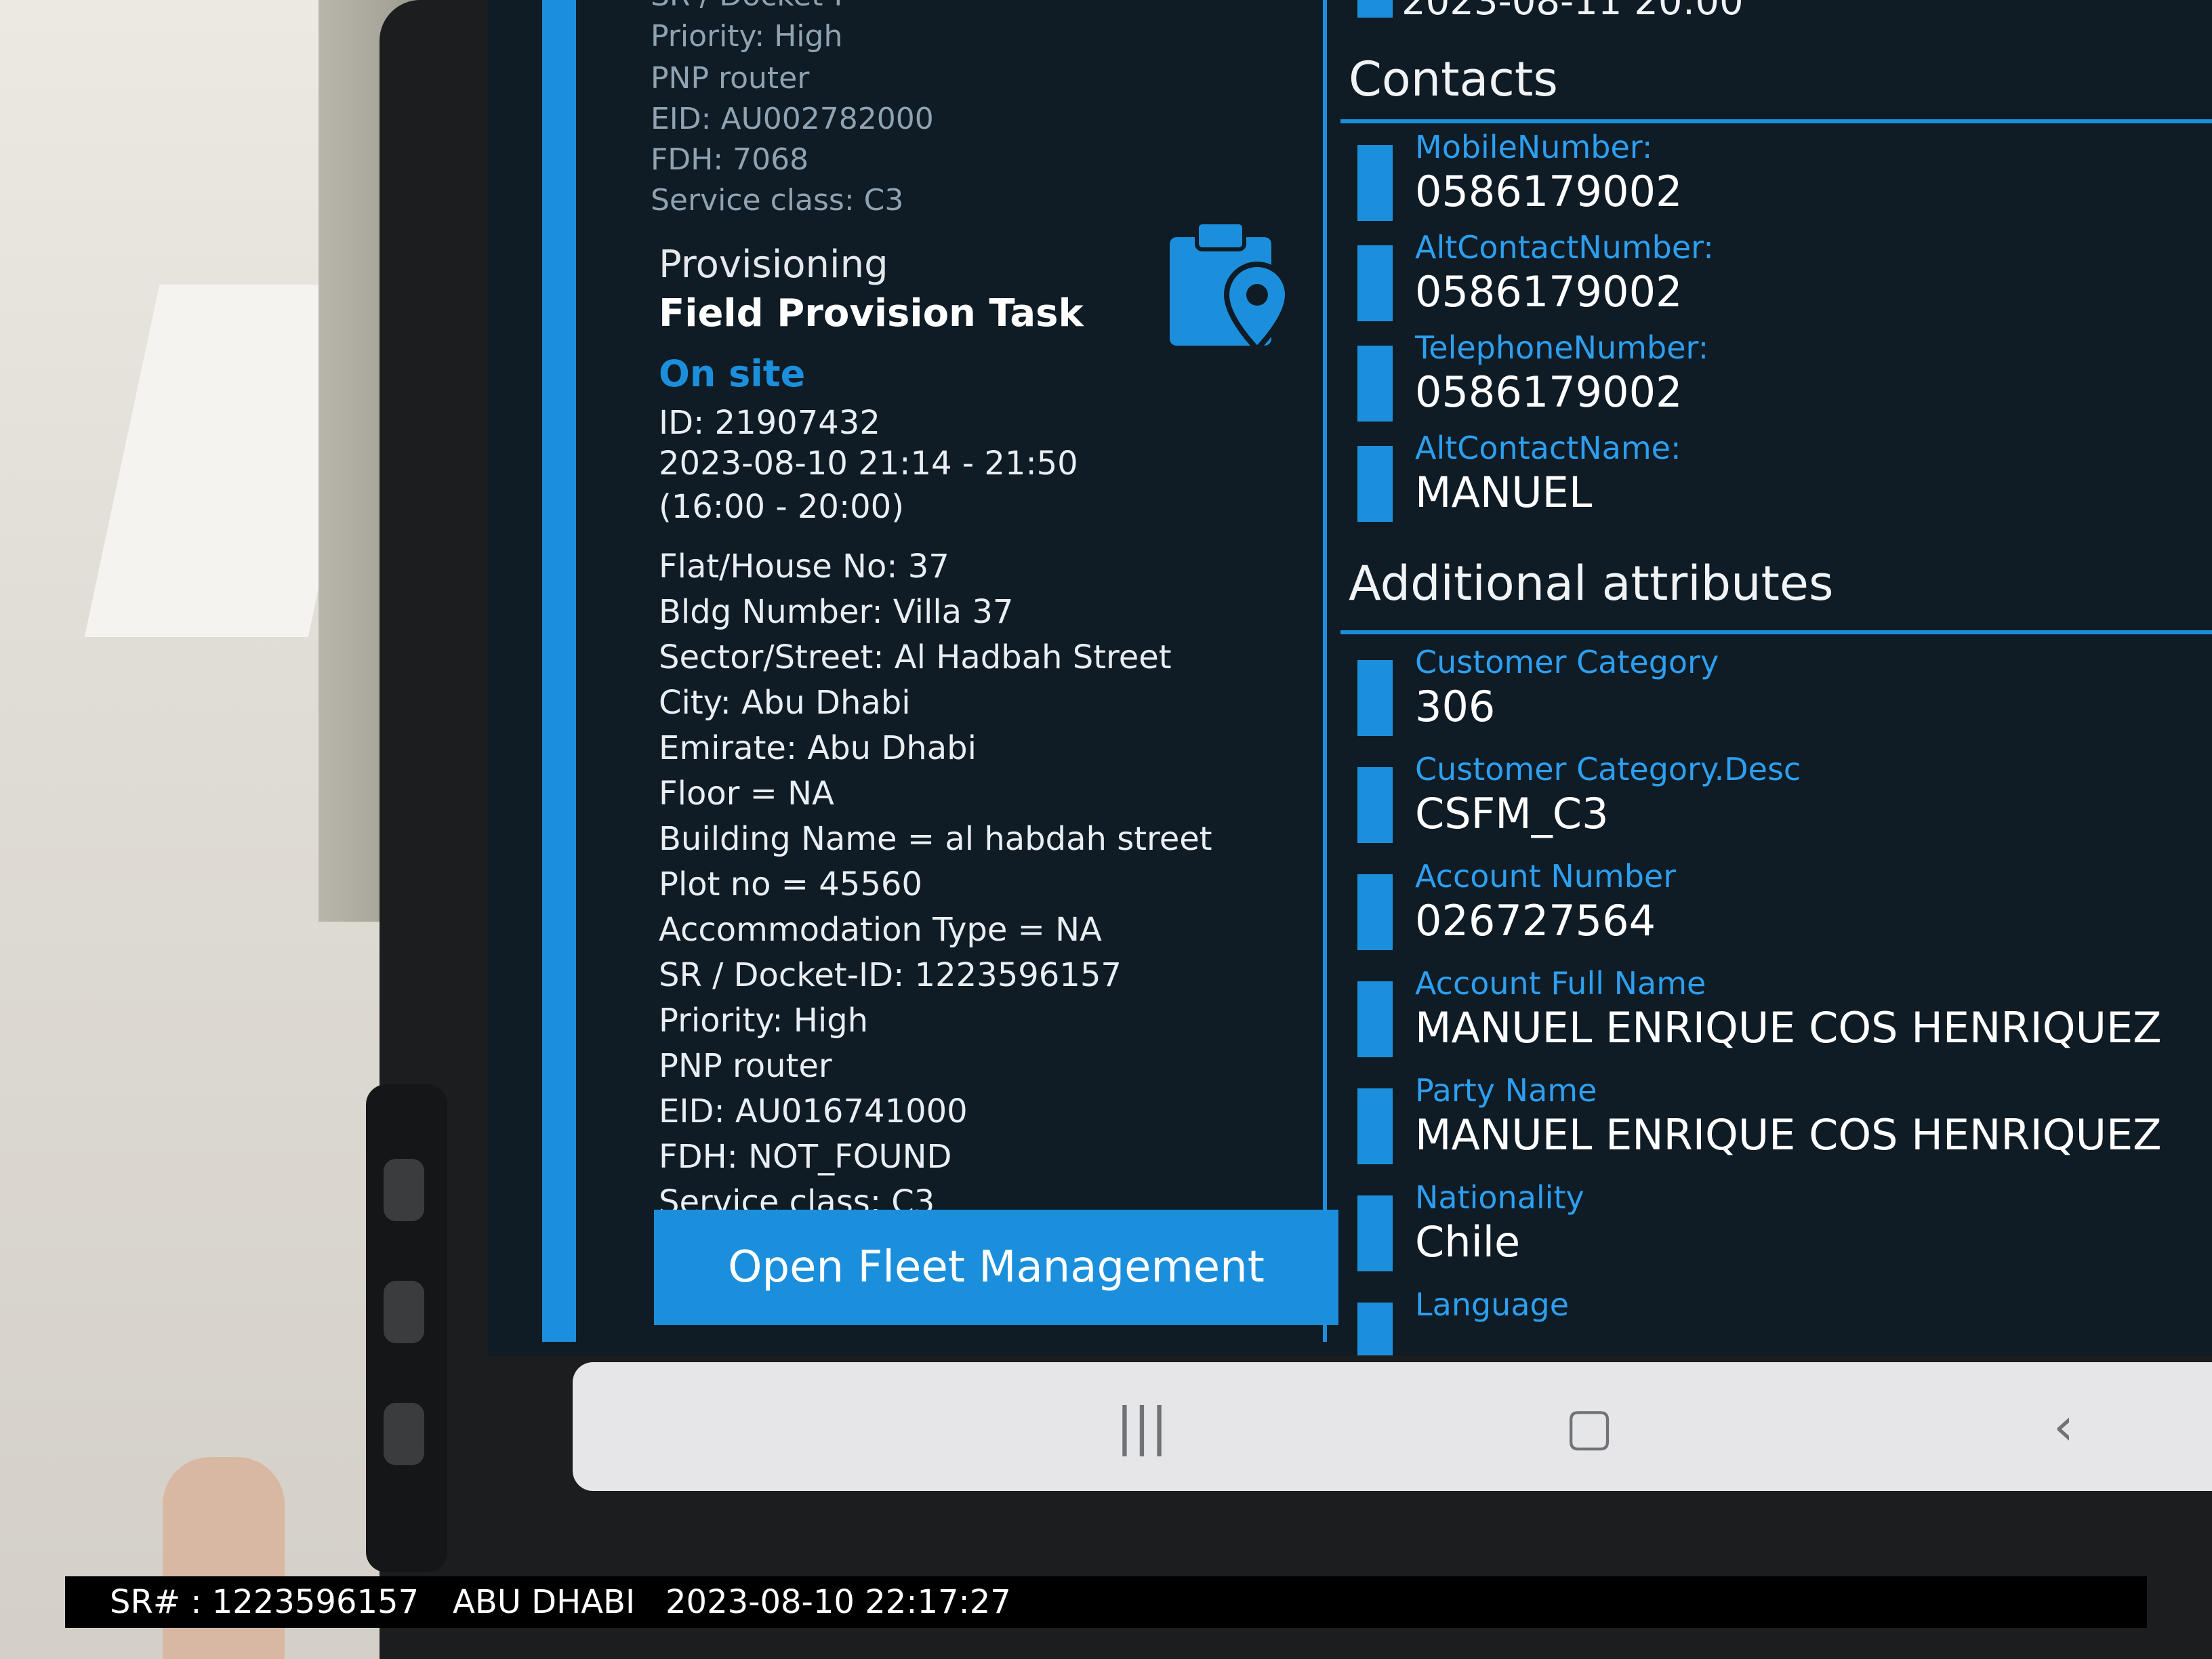 The width and height of the screenshot is (2212, 1659). What do you see at coordinates (996, 1267) in the screenshot?
I see `open-fleet-management-button: Open Fleet Management` at bounding box center [996, 1267].